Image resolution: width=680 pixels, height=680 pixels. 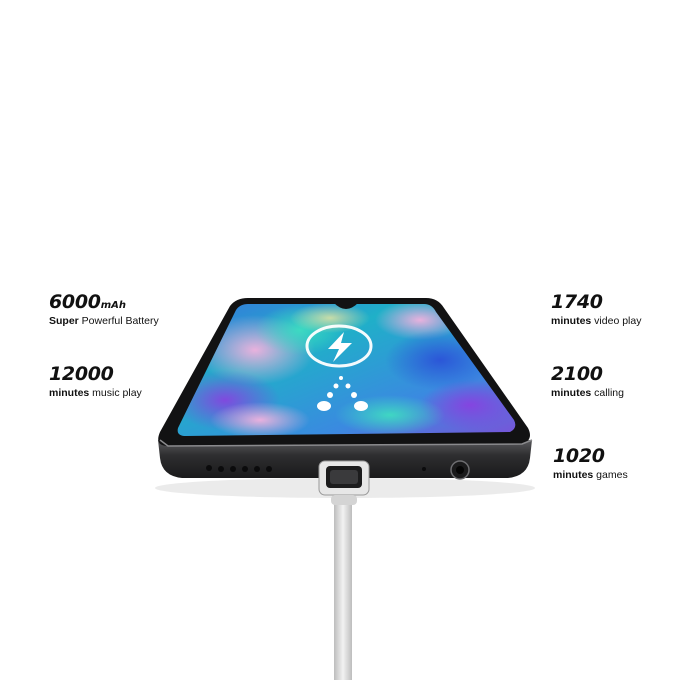 What do you see at coordinates (64, 321) in the screenshot?
I see `battery-desc-bold: Super` at bounding box center [64, 321].